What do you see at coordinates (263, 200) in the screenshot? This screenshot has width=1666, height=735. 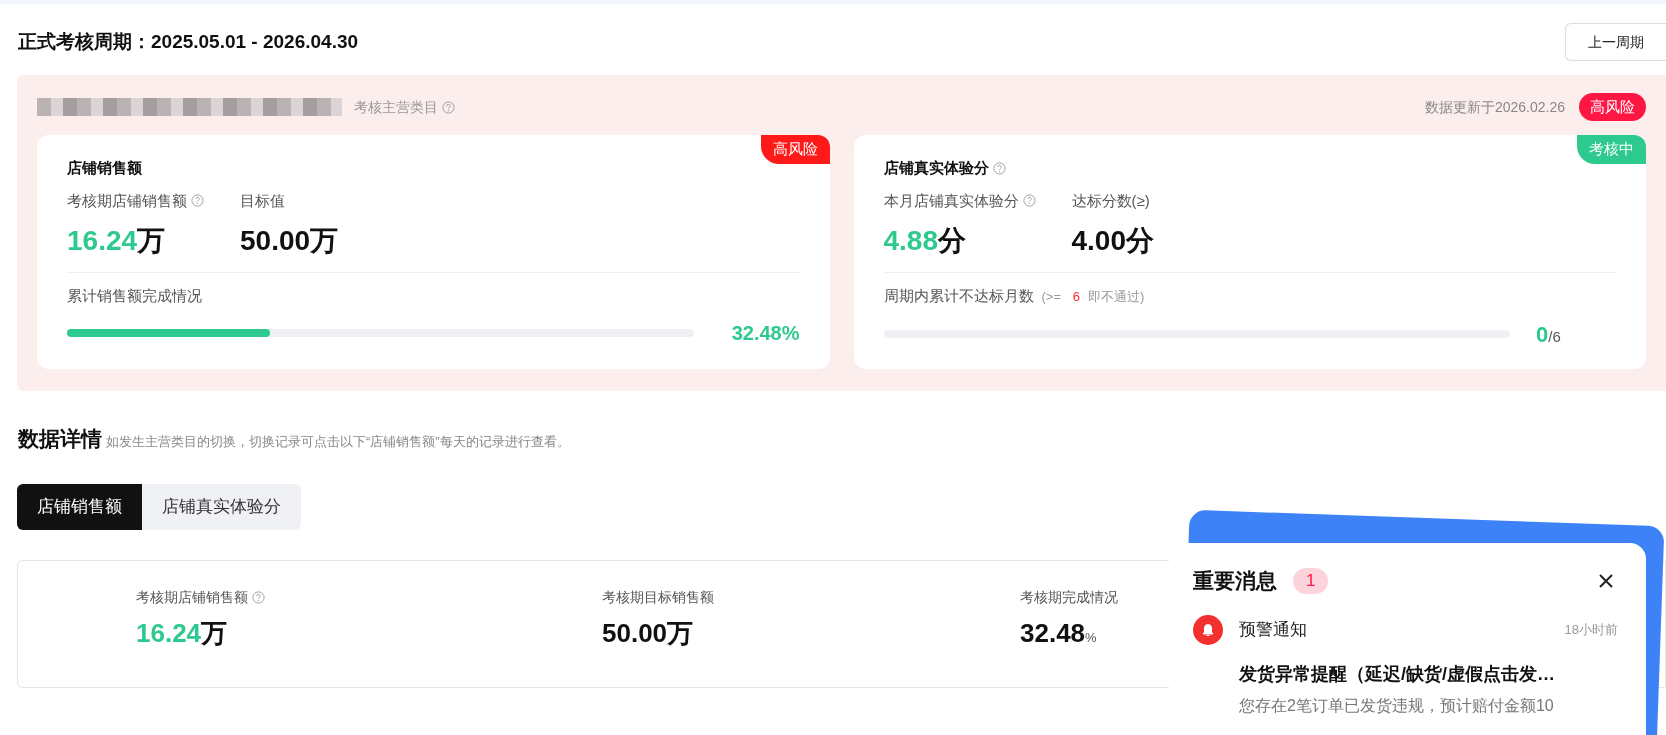 I see `target-label: 目标值` at bounding box center [263, 200].